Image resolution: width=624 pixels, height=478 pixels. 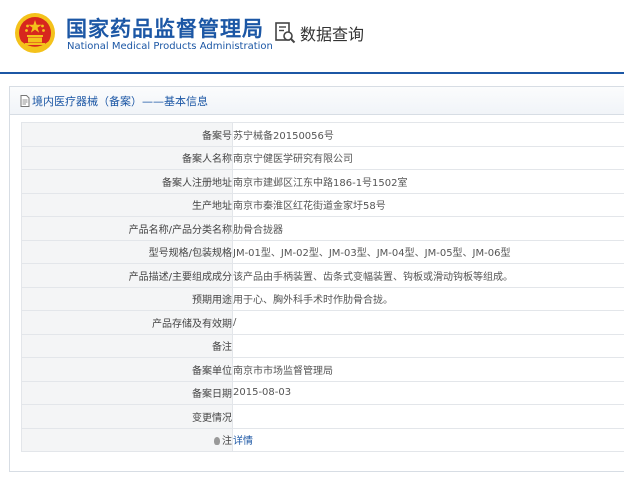 What do you see at coordinates (127, 416) in the screenshot?
I see `row-label: 变更情况` at bounding box center [127, 416].